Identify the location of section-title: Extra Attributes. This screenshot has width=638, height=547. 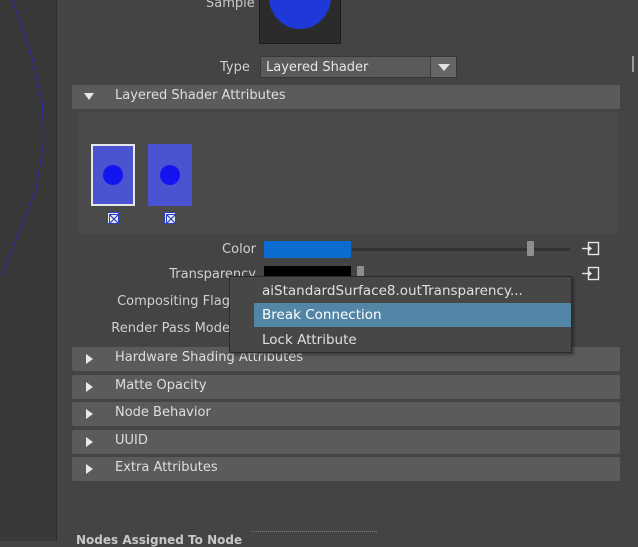
(166, 467).